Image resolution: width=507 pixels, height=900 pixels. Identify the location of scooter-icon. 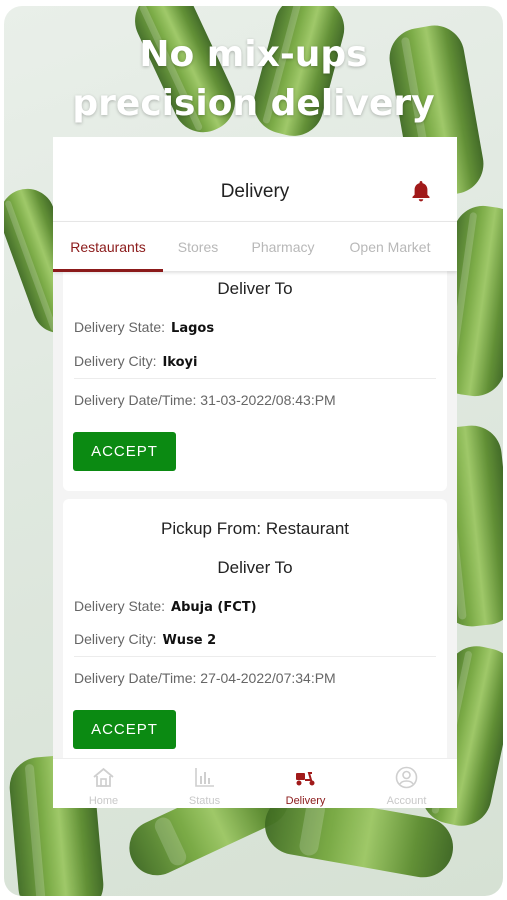
(305, 777).